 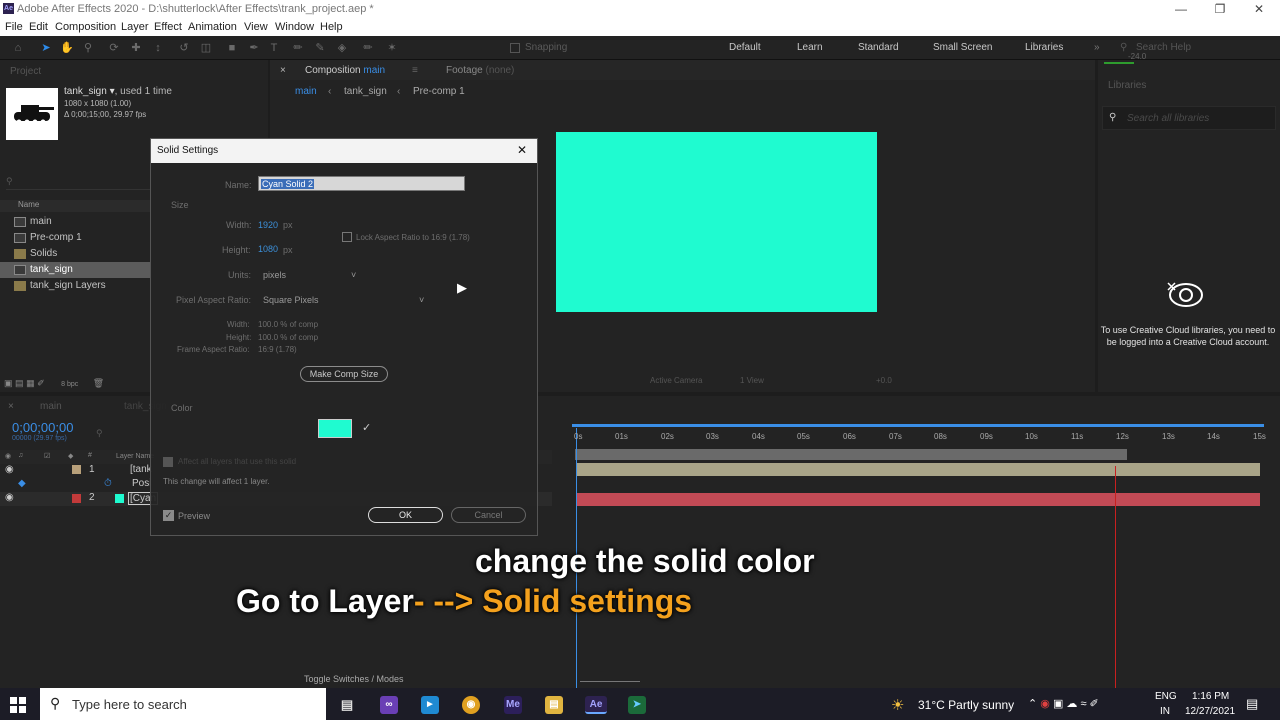 What do you see at coordinates (361, 183) in the screenshot?
I see `name-input: Cyan Solid 2` at bounding box center [361, 183].